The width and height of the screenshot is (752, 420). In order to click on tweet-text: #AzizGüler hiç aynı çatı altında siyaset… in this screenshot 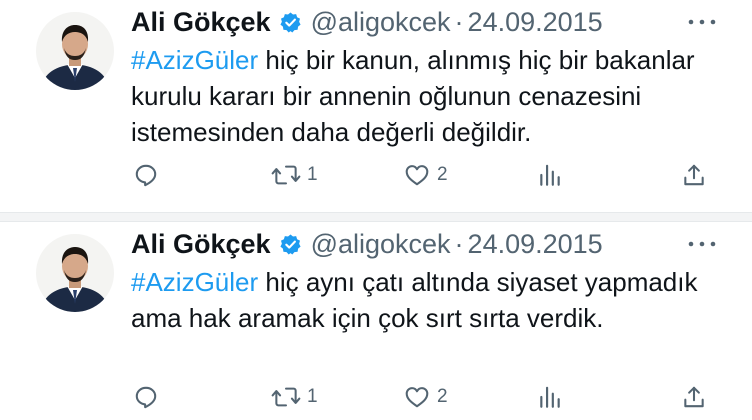, I will do `click(431, 300)`.